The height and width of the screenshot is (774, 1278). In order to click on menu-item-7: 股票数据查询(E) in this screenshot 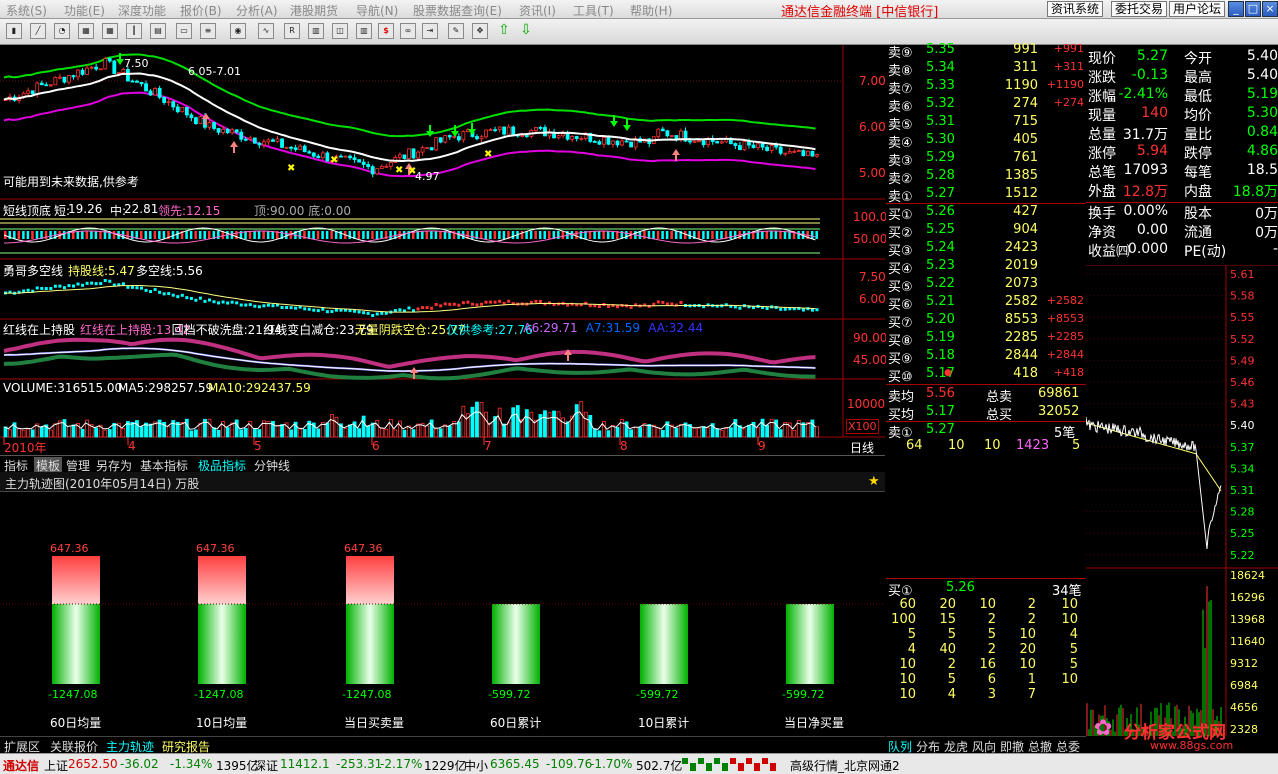, I will do `click(457, 10)`.